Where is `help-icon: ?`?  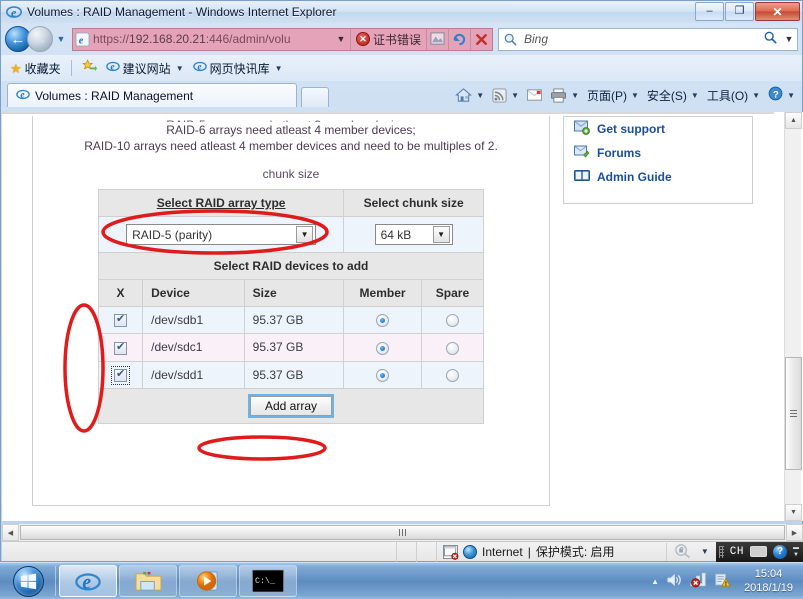
help-icon: ? is located at coordinates (780, 551).